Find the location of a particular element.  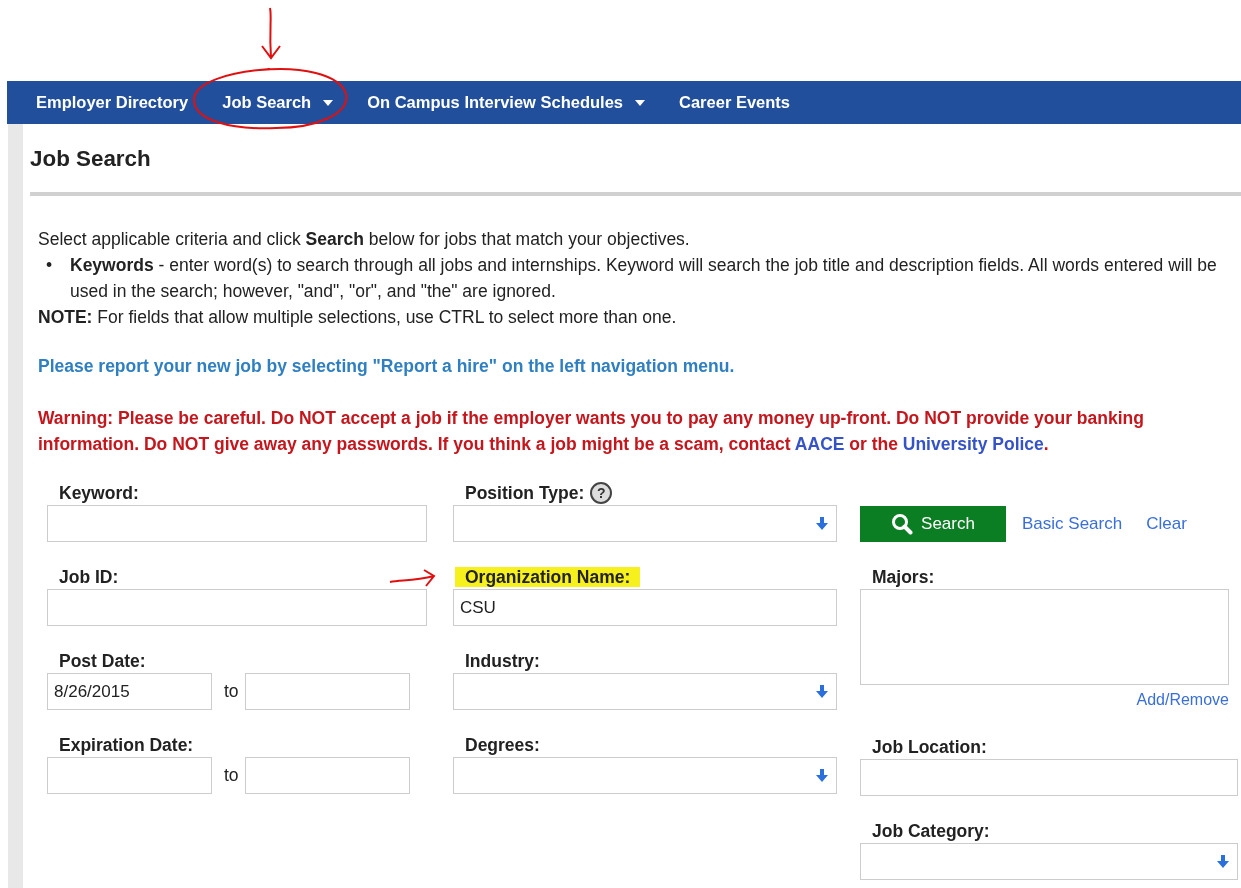

search-button: Search is located at coordinates (933, 523).